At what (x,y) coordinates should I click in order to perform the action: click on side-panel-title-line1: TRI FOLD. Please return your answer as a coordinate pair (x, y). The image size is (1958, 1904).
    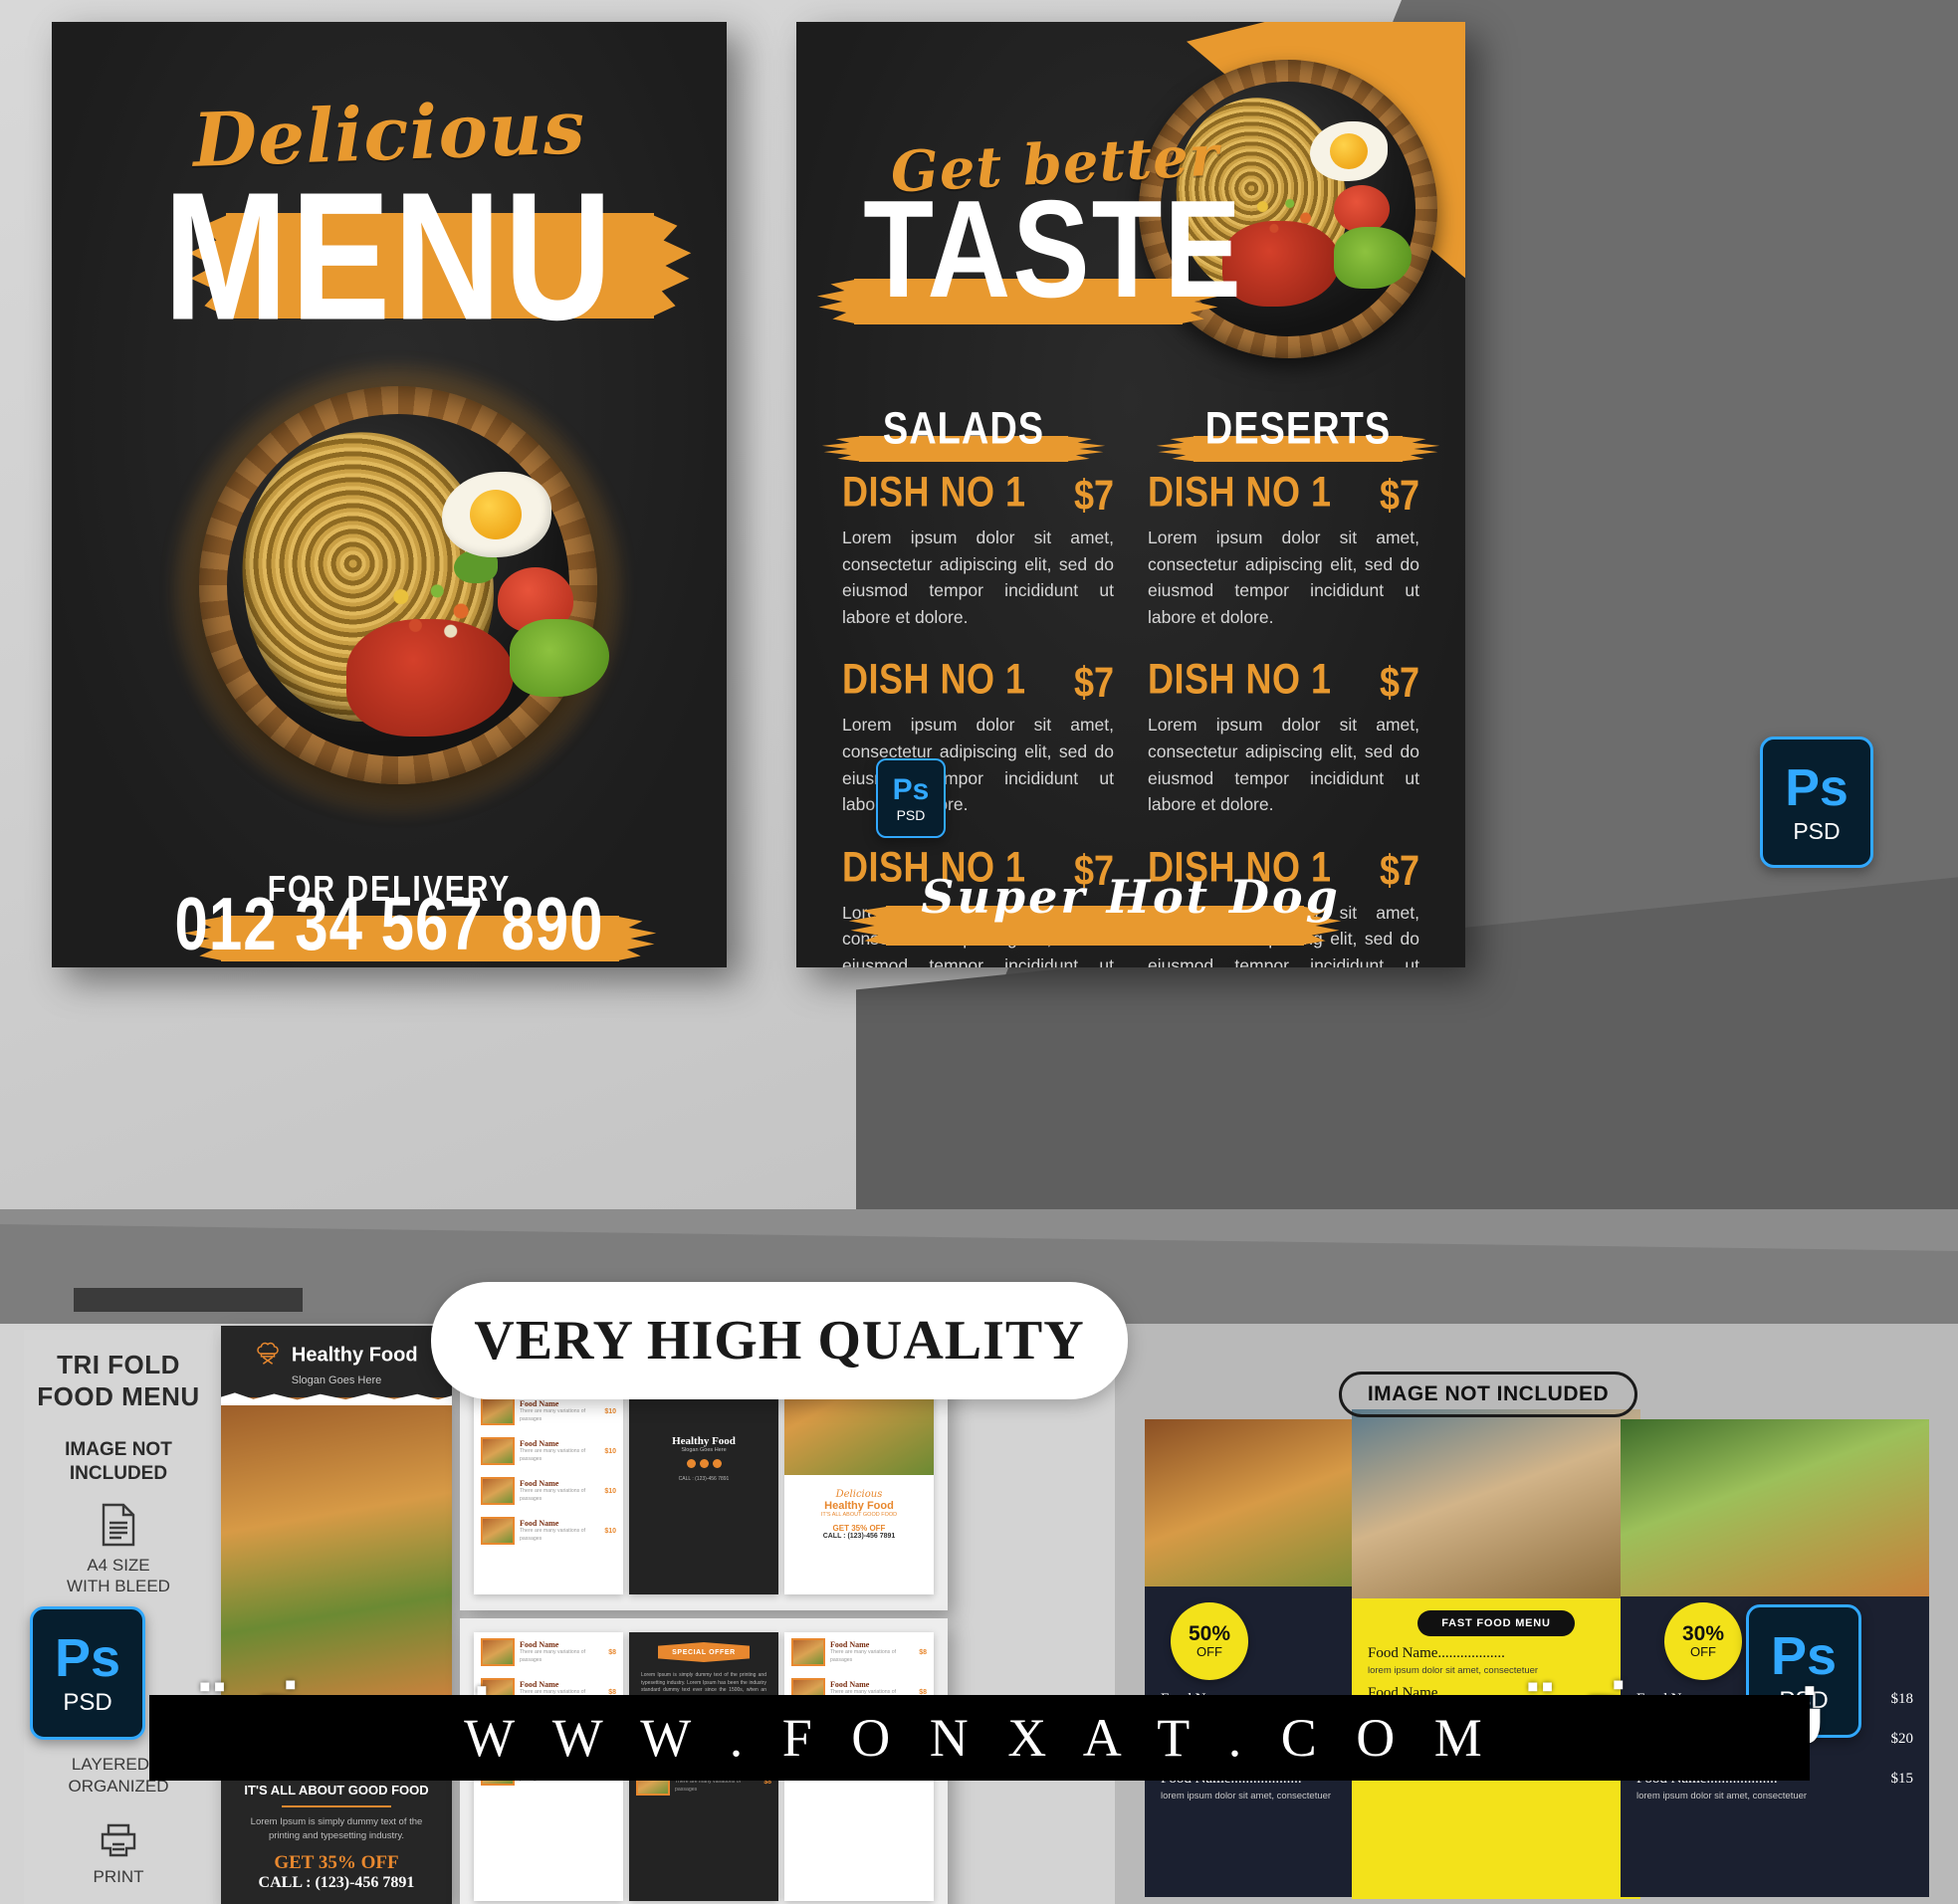
    Looking at the image, I should click on (118, 1364).